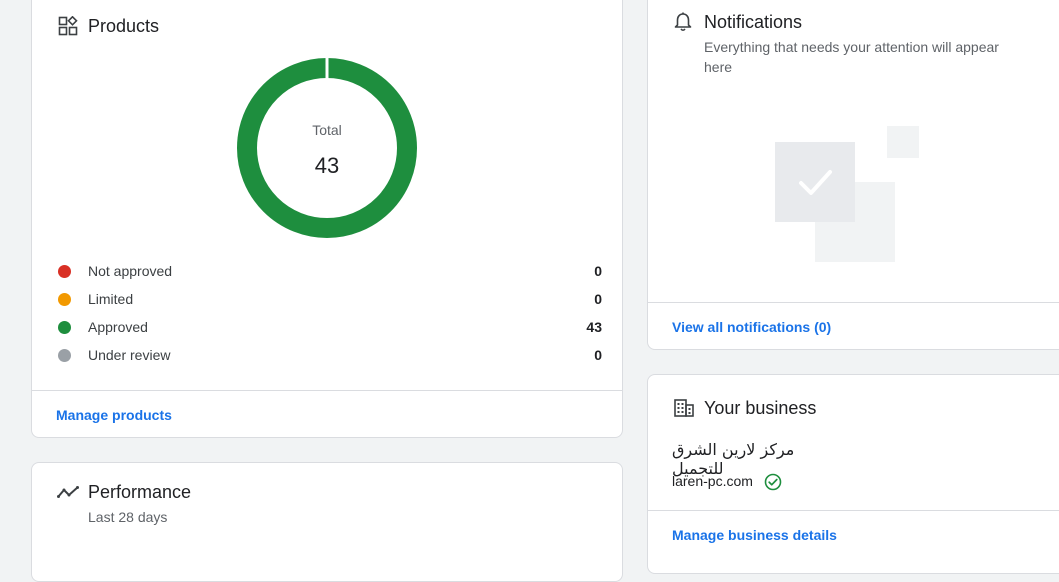 This screenshot has height=582, width=1059. What do you see at coordinates (684, 408) in the screenshot?
I see `building-icon` at bounding box center [684, 408].